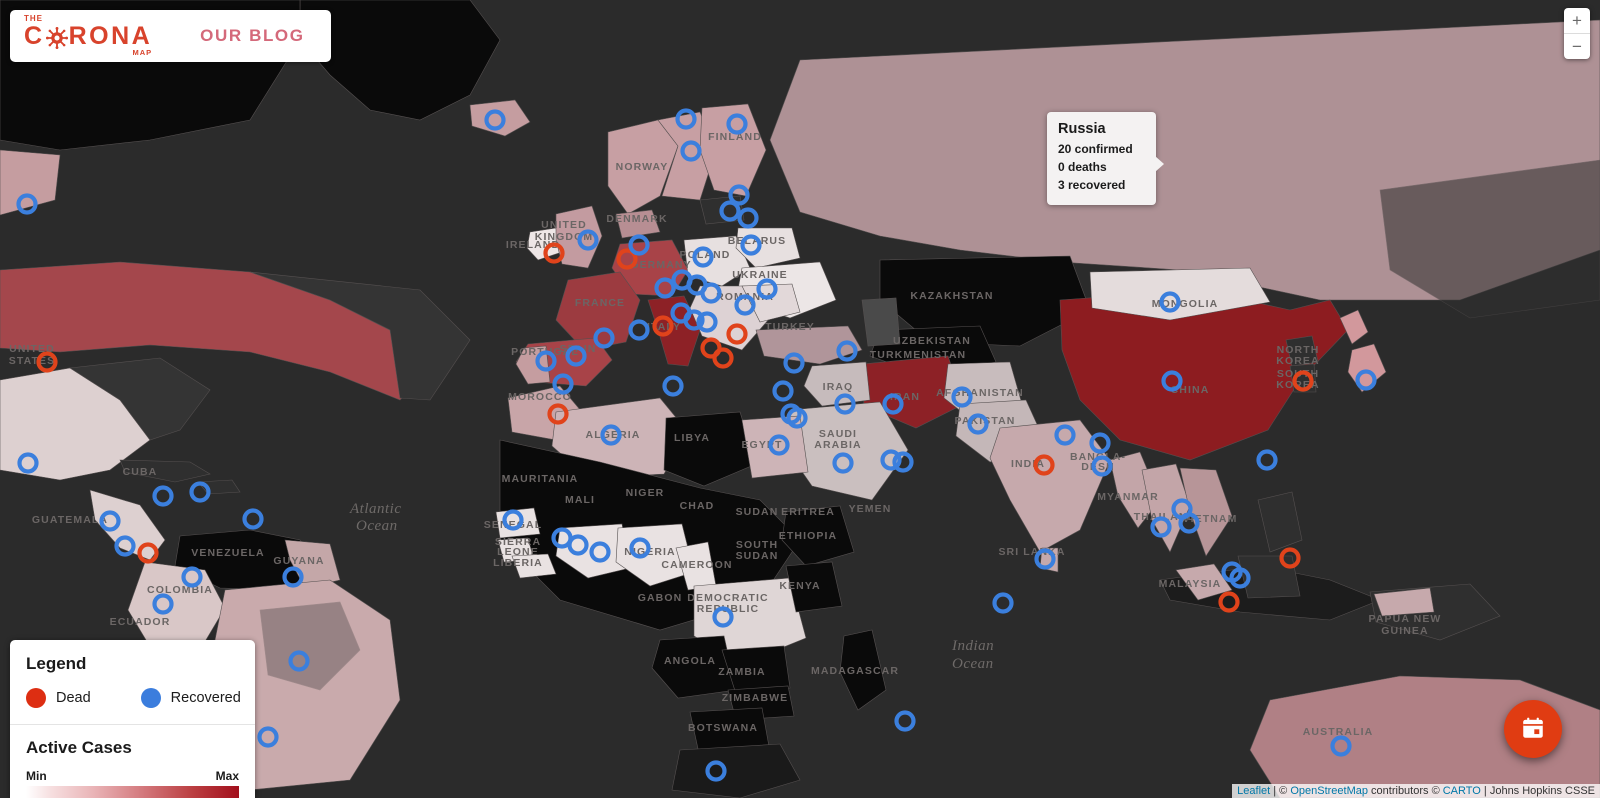  Describe the element at coordinates (1095, 149) in the screenshot. I see `popup-confirmed: 20 confirmed` at that location.